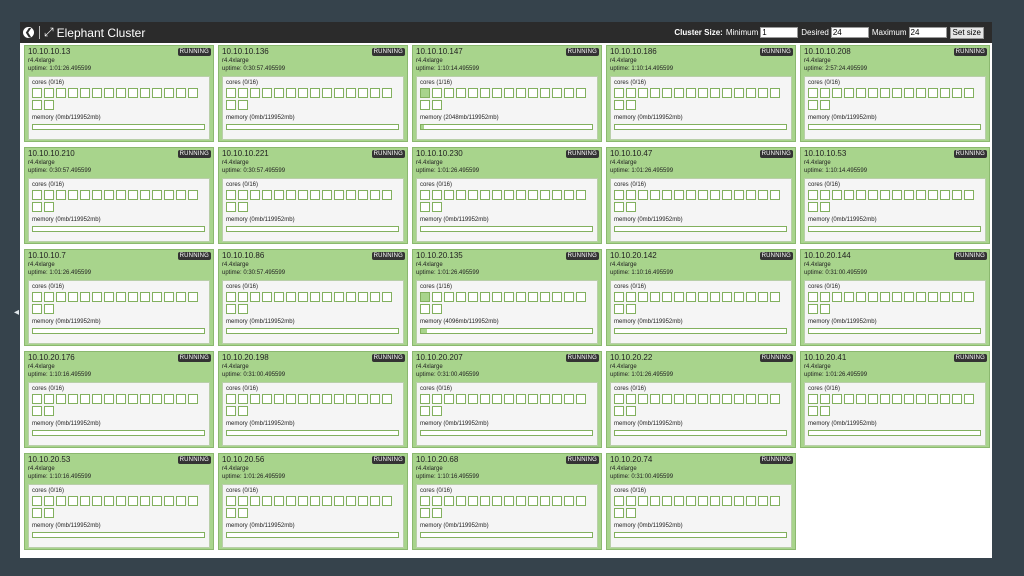 The width and height of the screenshot is (1024, 576). I want to click on node-ip: 10.10.20.198, so click(245, 357).